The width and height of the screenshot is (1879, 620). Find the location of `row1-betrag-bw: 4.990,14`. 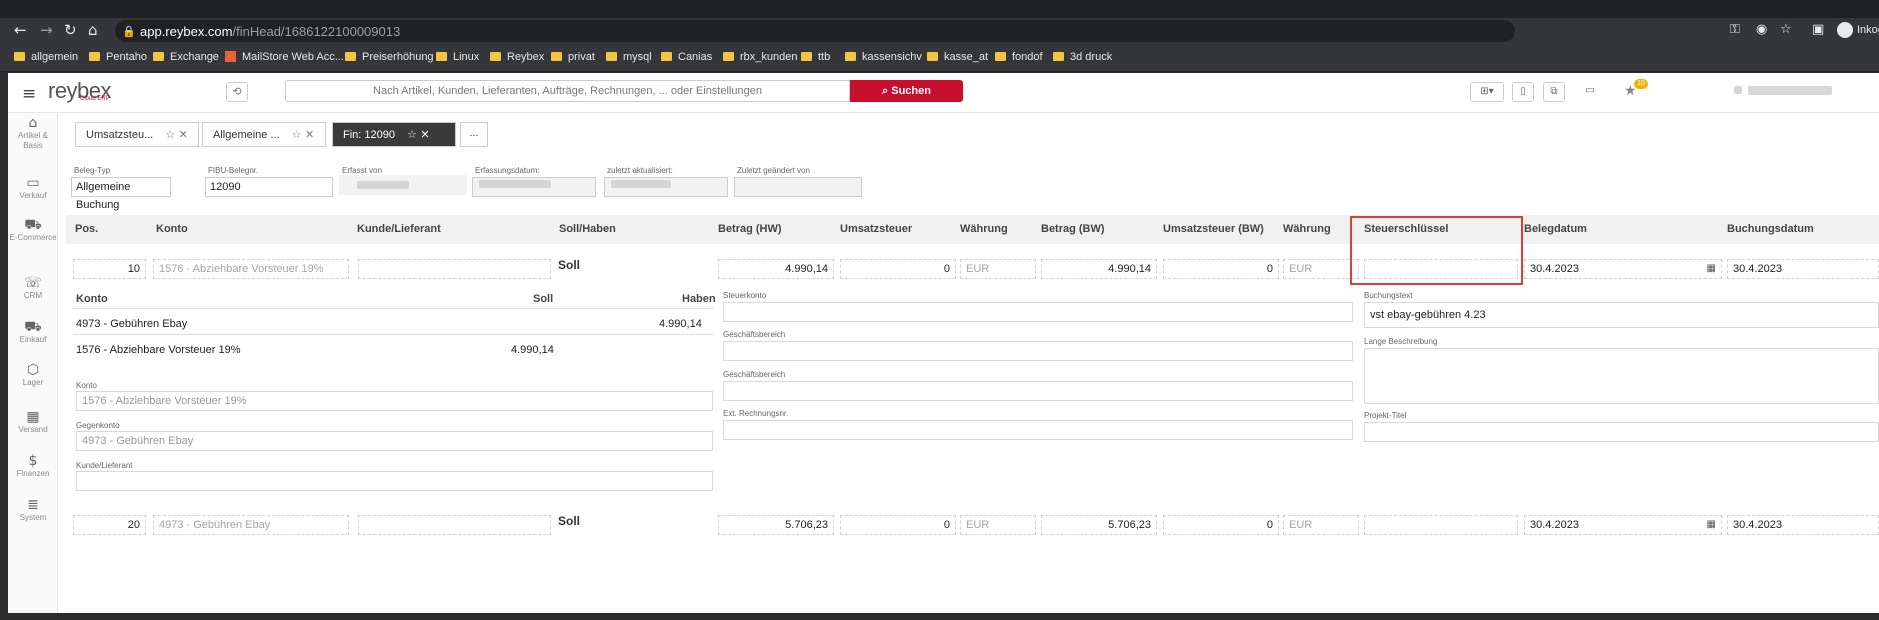

row1-betrag-bw: 4.990,14 is located at coordinates (1099, 269).